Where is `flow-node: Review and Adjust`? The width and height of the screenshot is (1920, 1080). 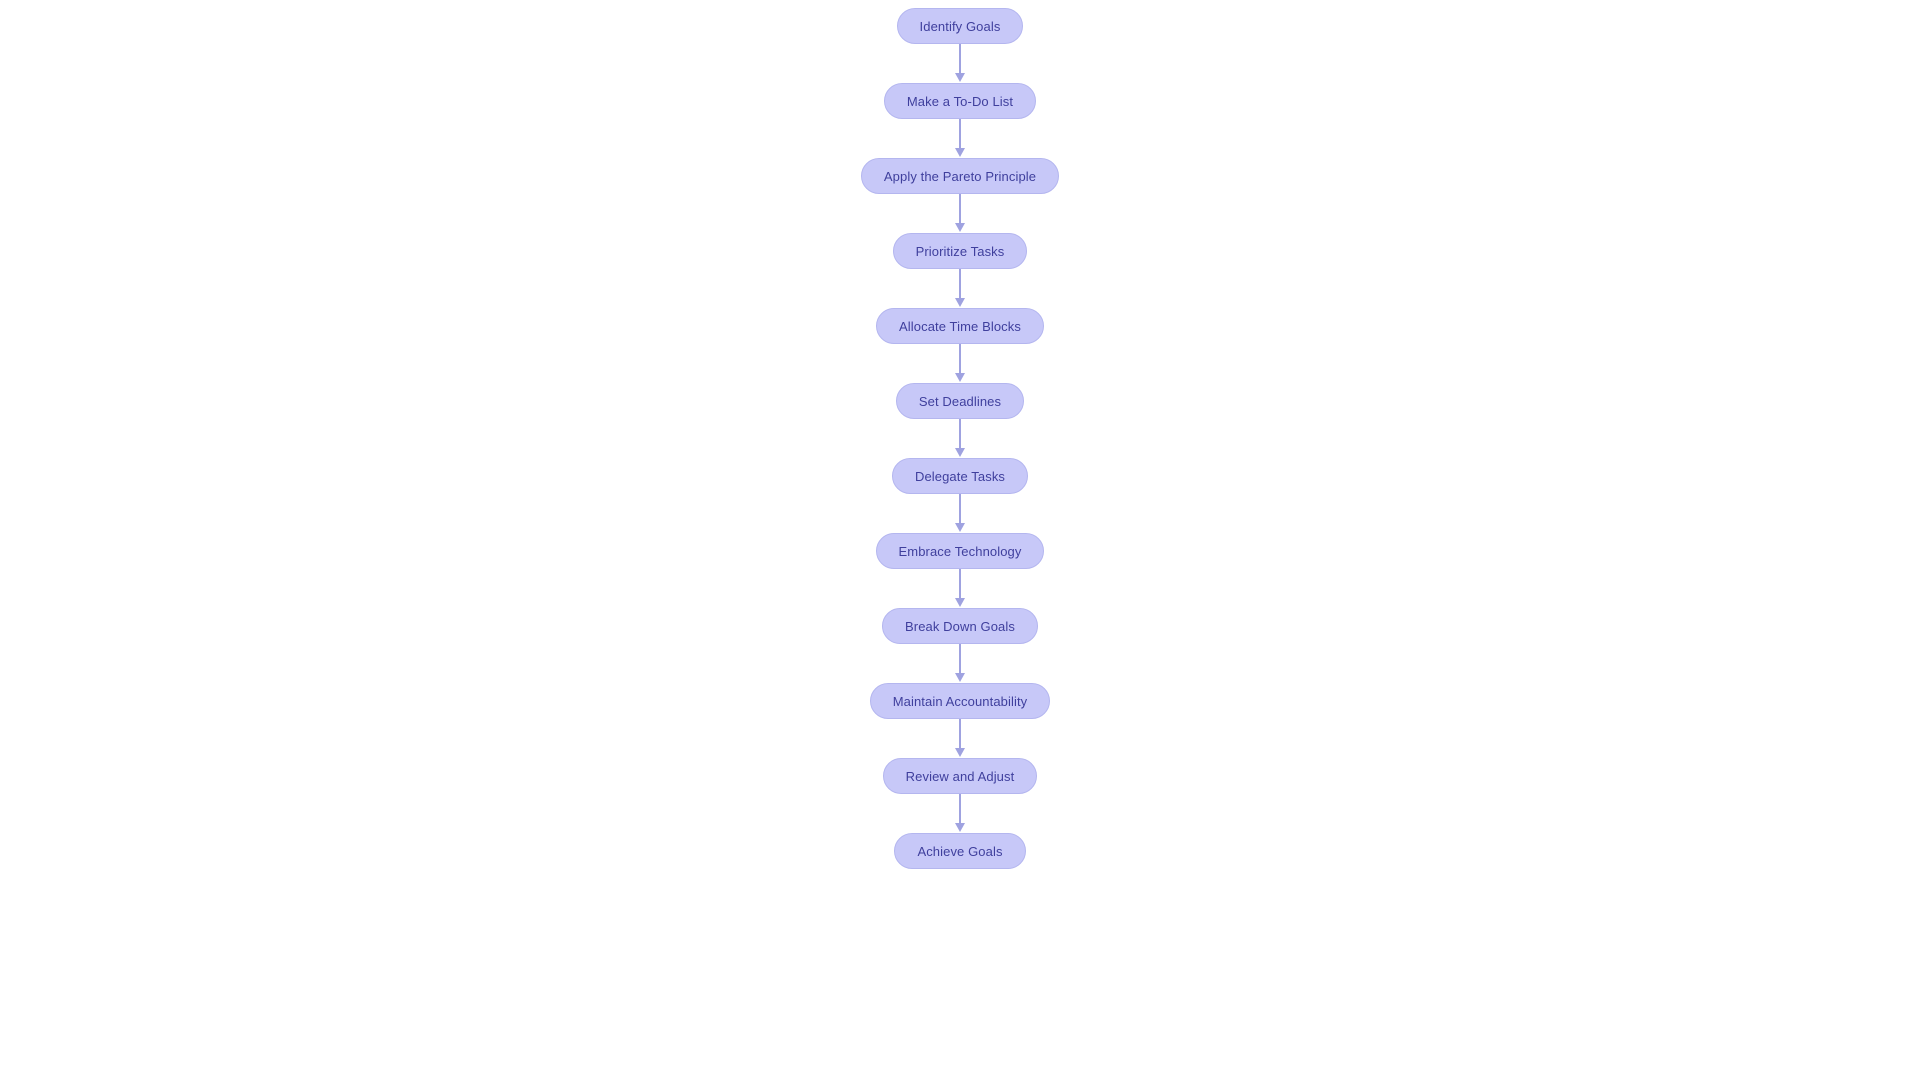 flow-node: Review and Adjust is located at coordinates (960, 776).